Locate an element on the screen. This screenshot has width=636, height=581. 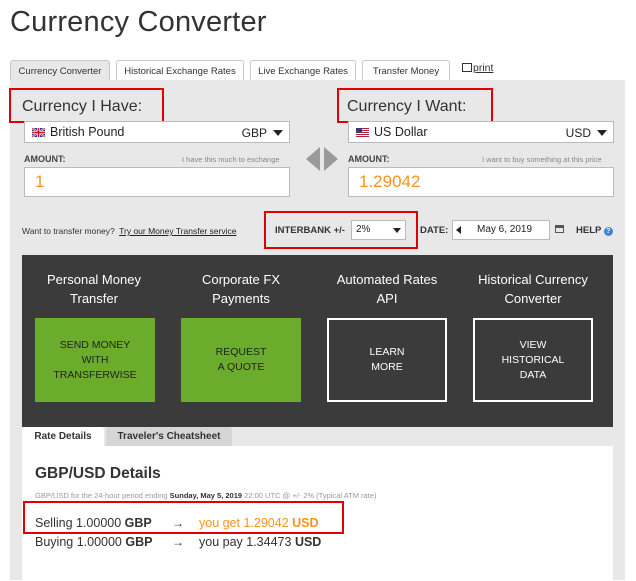
selling-result: you get 1.29042 USD is located at coordinates (259, 523).